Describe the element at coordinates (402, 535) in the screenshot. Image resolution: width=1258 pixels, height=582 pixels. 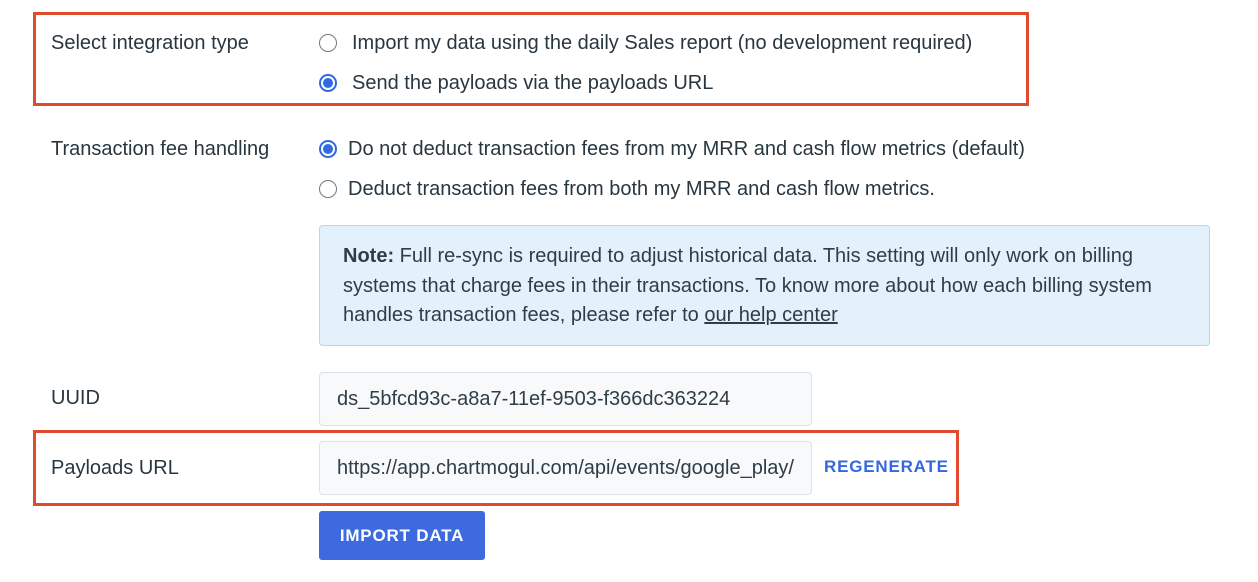
I see `import-data-button: IMPORT DATA` at that location.